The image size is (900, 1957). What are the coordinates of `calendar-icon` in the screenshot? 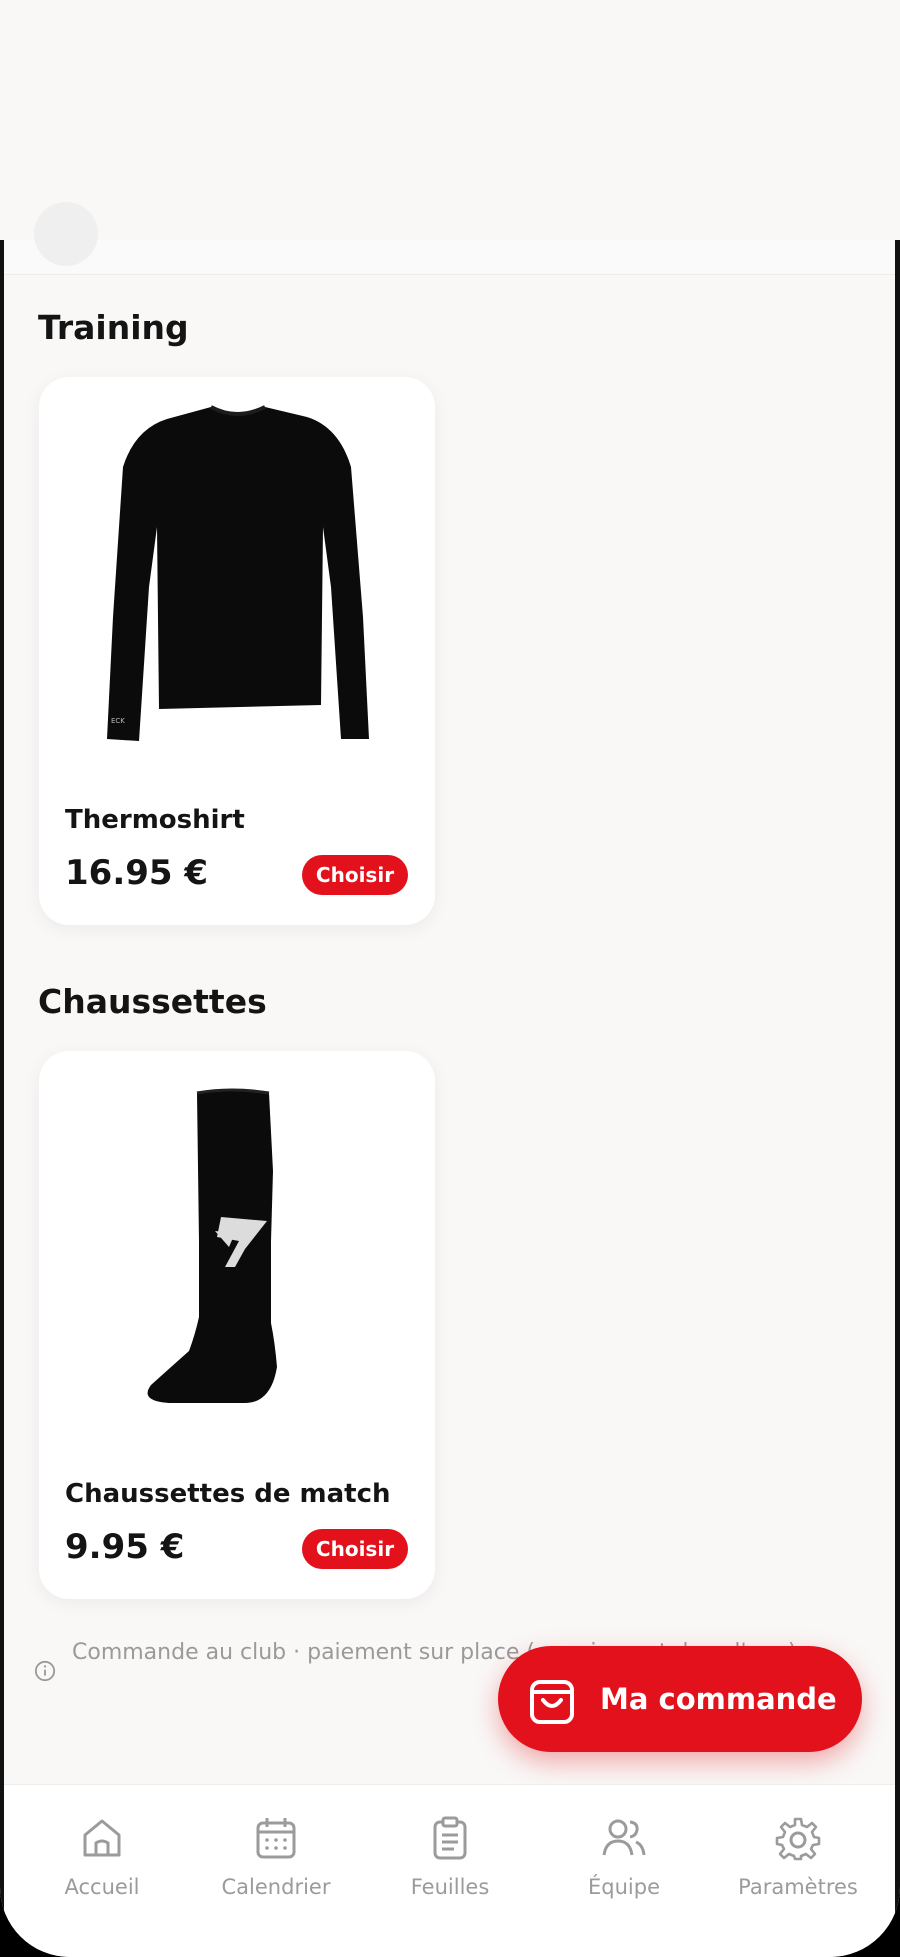 It's located at (276, 1838).